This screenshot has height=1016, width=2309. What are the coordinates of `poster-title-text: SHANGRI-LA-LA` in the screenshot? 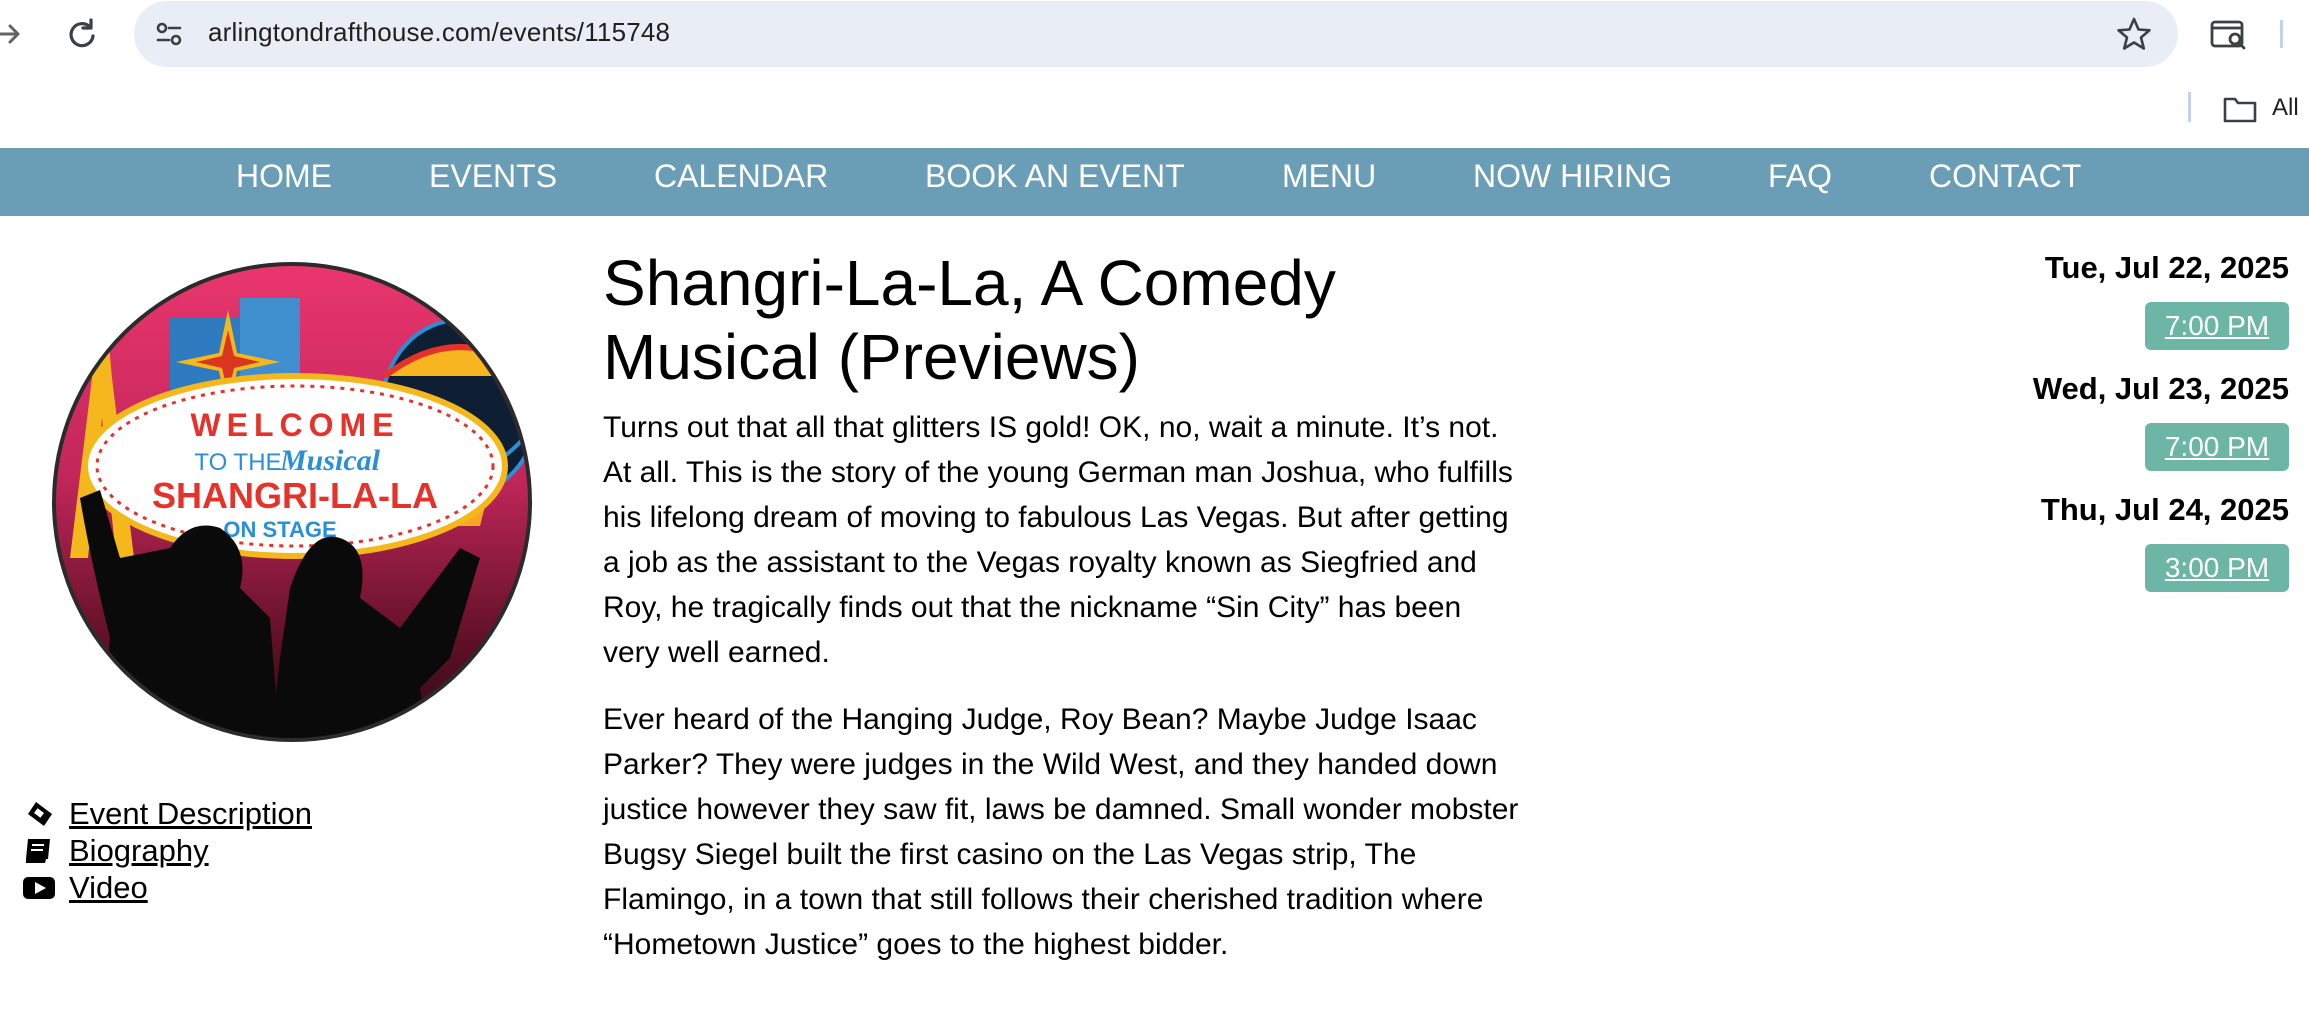 It's located at (295, 495).